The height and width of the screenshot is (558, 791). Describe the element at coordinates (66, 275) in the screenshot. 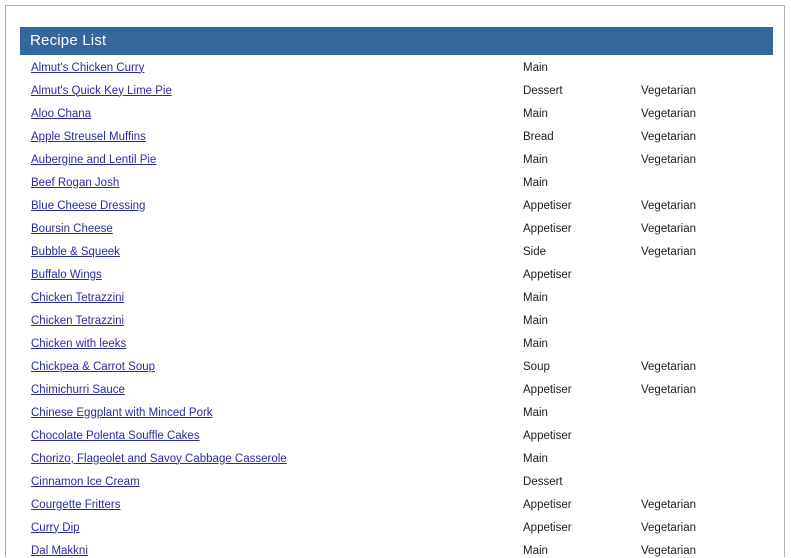

I see `recipe-link: Buffalo Wings` at that location.